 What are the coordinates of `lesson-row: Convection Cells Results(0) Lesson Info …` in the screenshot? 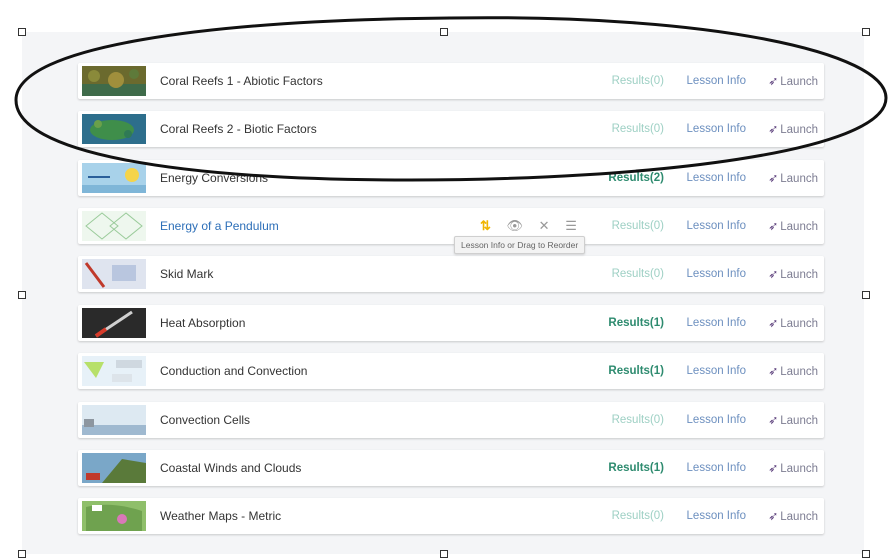 It's located at (451, 420).